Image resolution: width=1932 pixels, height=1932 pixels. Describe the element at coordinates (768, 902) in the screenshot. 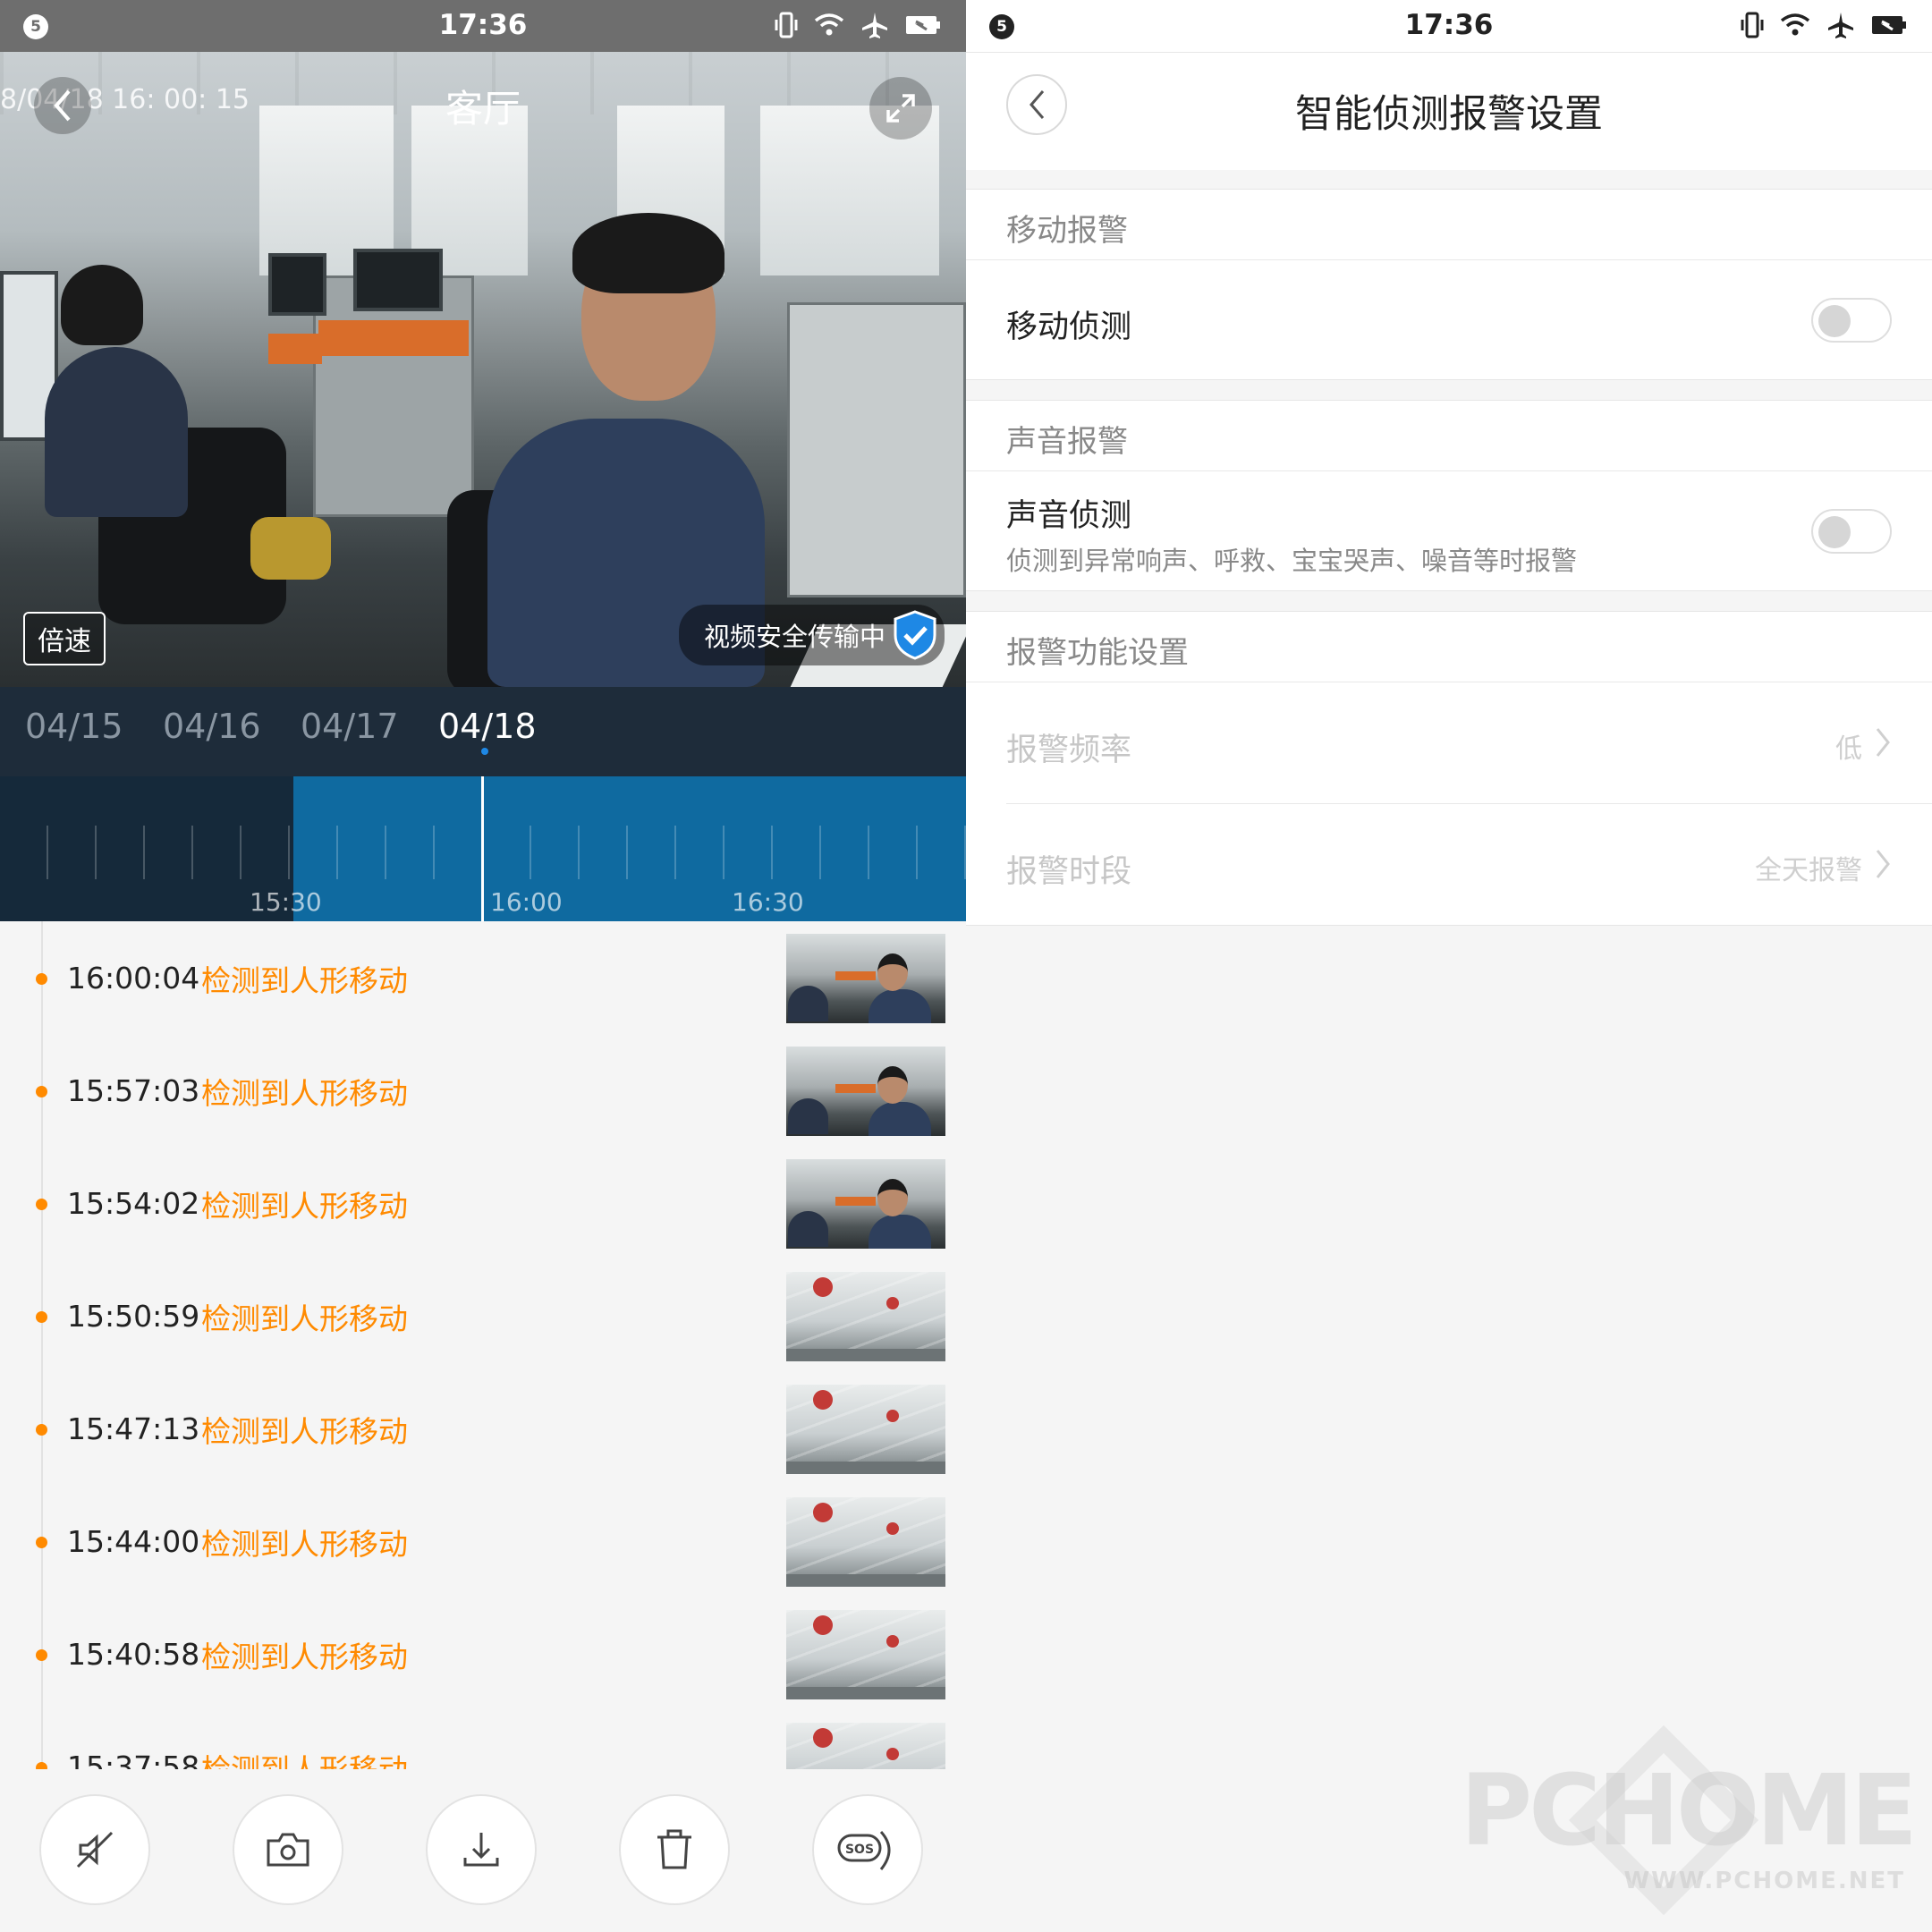

I see `timeline-label: 16:30` at that location.